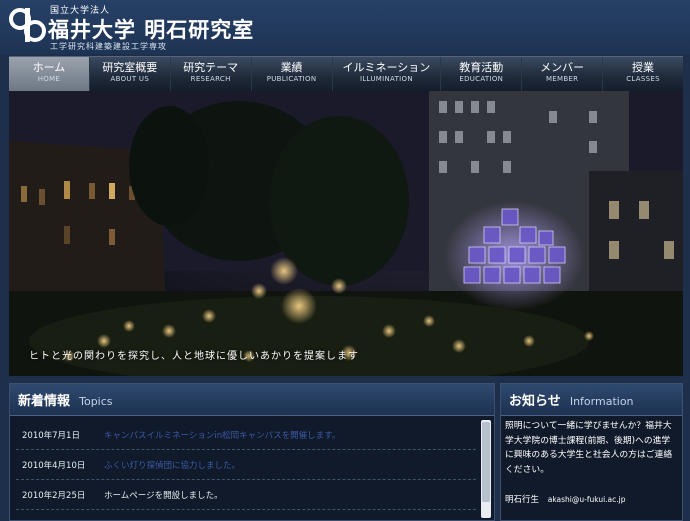  I want to click on list-item: 2010年2月25日 ホームページを開設しました。, so click(246, 495).